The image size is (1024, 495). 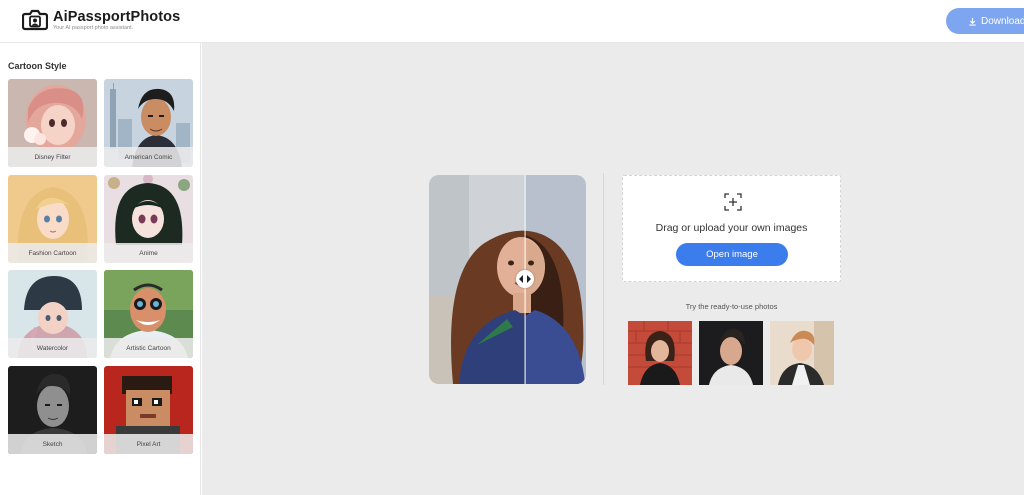 I want to click on style-card-disney-filter: Disney Filter, so click(x=52, y=123).